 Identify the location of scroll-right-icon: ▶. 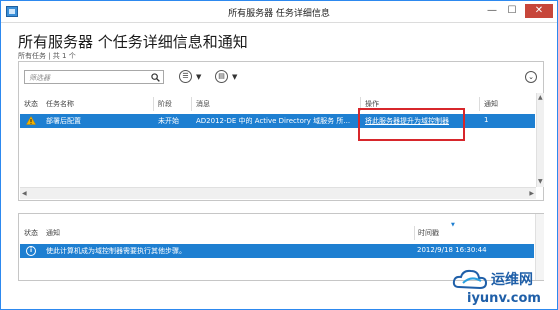
(531, 194).